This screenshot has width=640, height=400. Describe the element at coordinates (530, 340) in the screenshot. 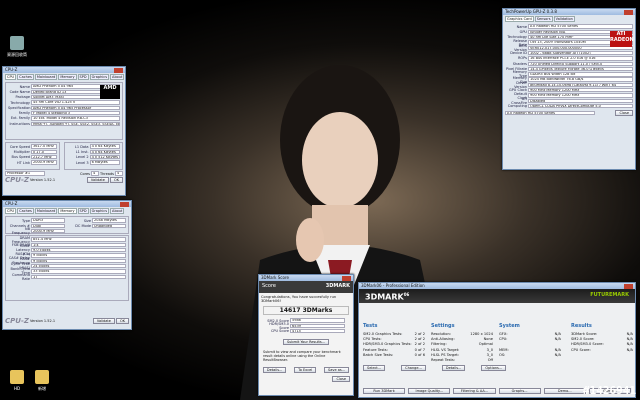

I see `panel-system: System GFX: N/A CPU: N/A MEM: N/A OS: N/A` at that location.